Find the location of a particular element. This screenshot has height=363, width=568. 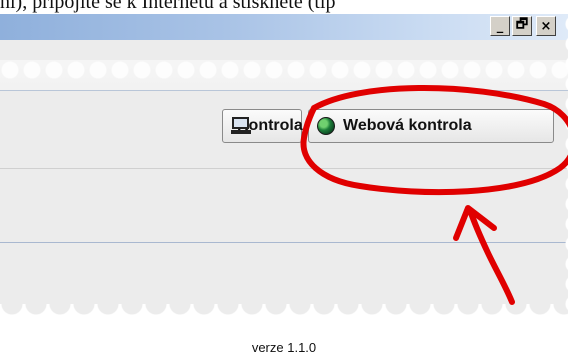

version-label: verze 1.1.0 is located at coordinates (284, 347).